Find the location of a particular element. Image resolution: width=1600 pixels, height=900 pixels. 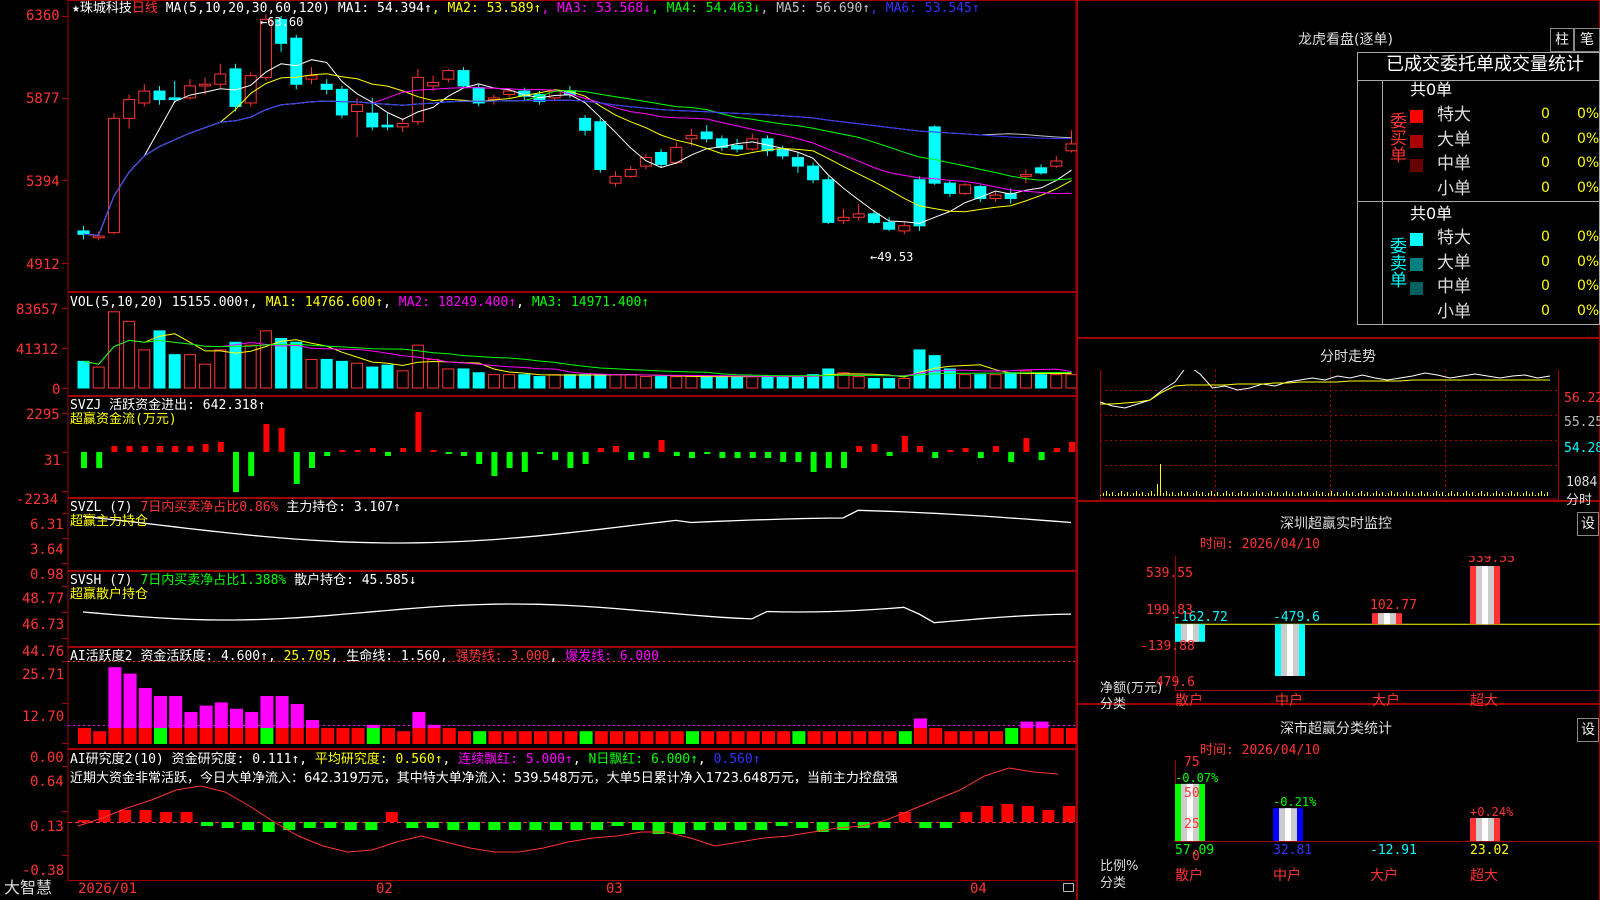

ytick-svzj-3: -2234 is located at coordinates (37, 500).